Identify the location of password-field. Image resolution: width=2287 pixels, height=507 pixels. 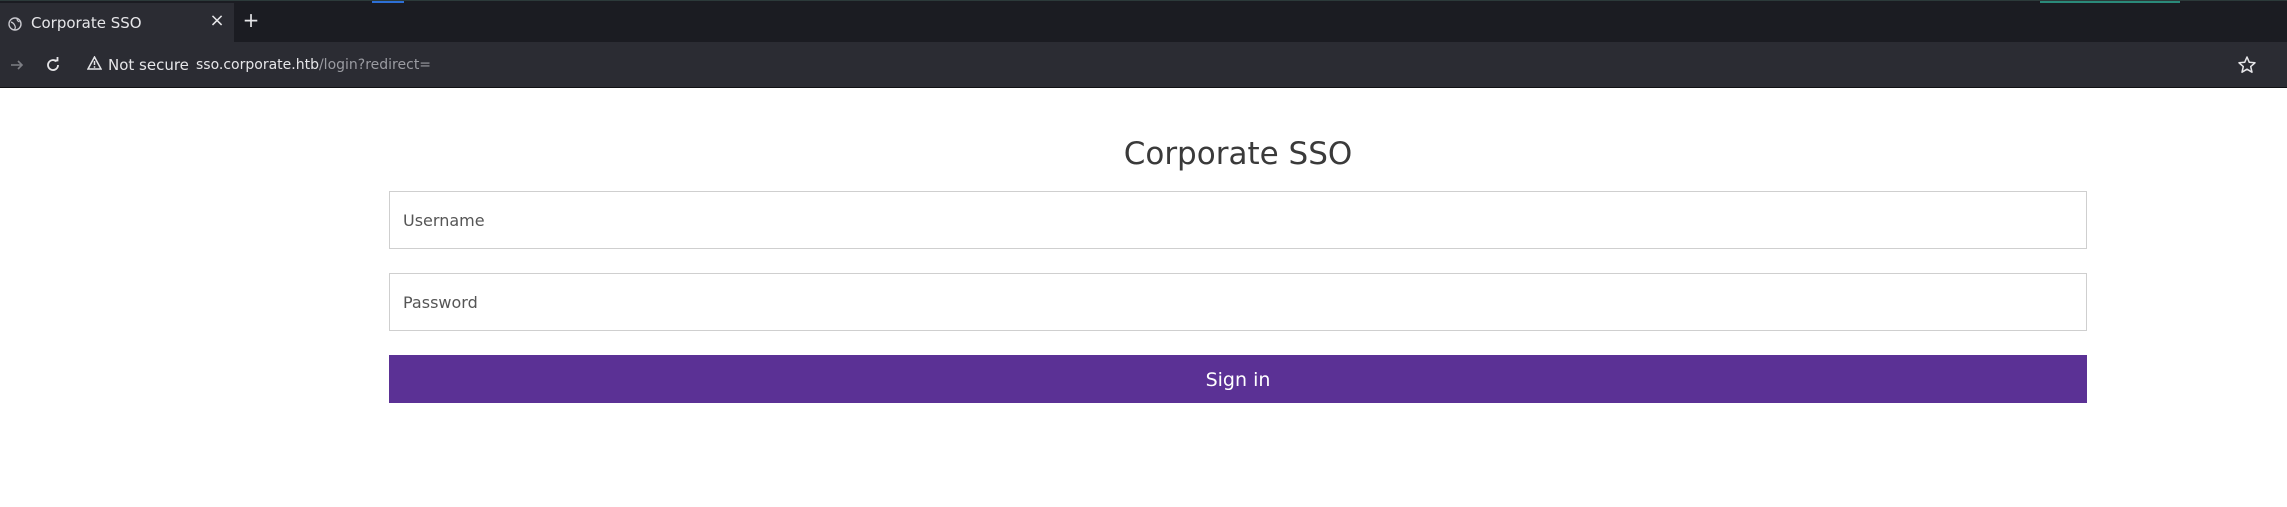
(1238, 302).